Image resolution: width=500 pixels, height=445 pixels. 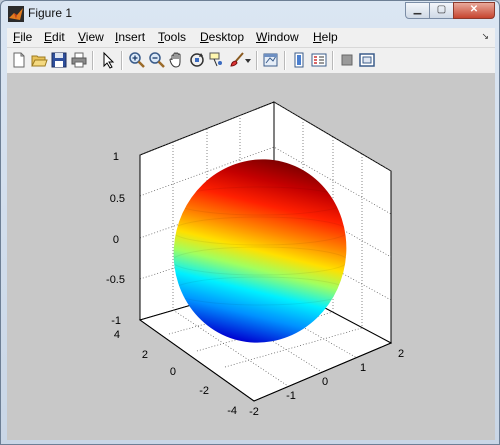 I want to click on insert-colorbar-icon, so click(x=299, y=60).